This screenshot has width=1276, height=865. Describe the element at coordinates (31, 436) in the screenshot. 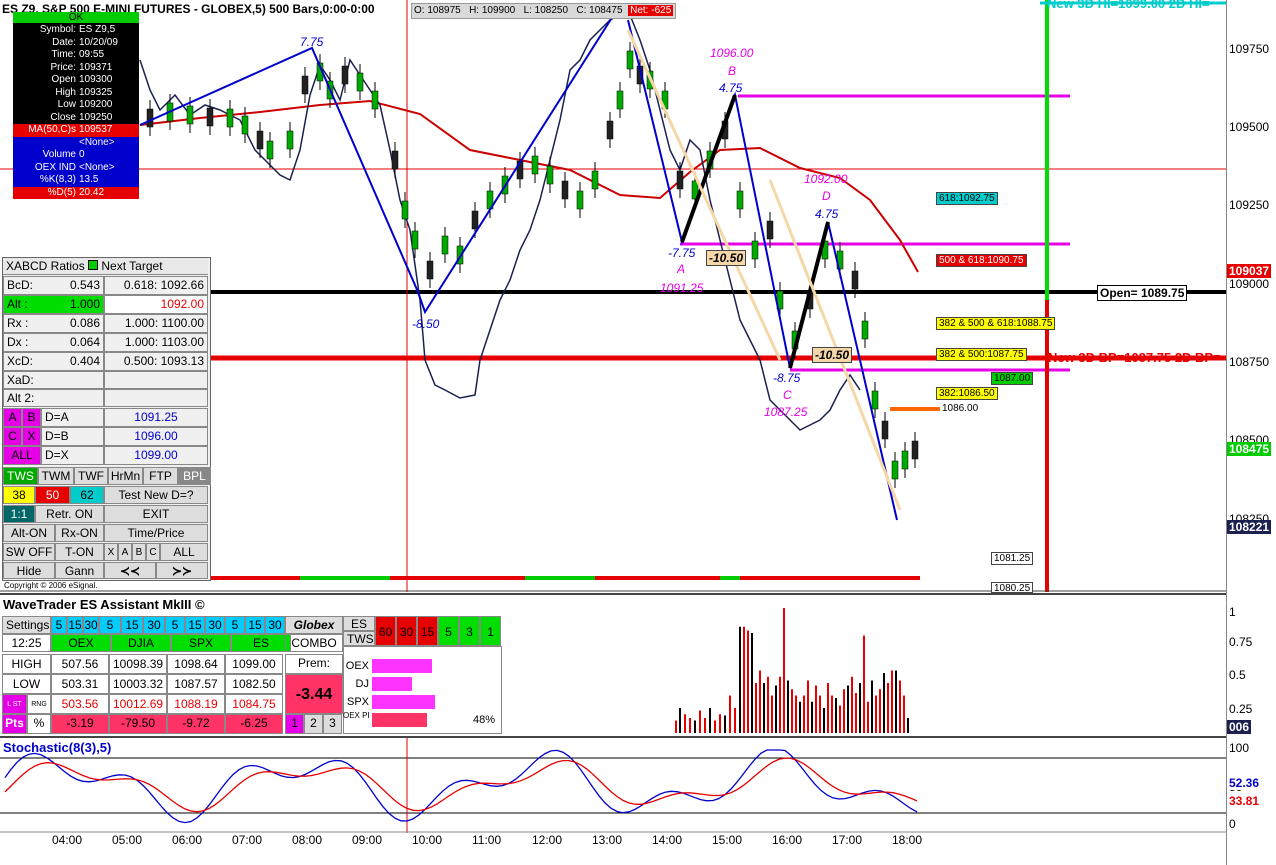

I see `pattern-btn-X: X` at that location.